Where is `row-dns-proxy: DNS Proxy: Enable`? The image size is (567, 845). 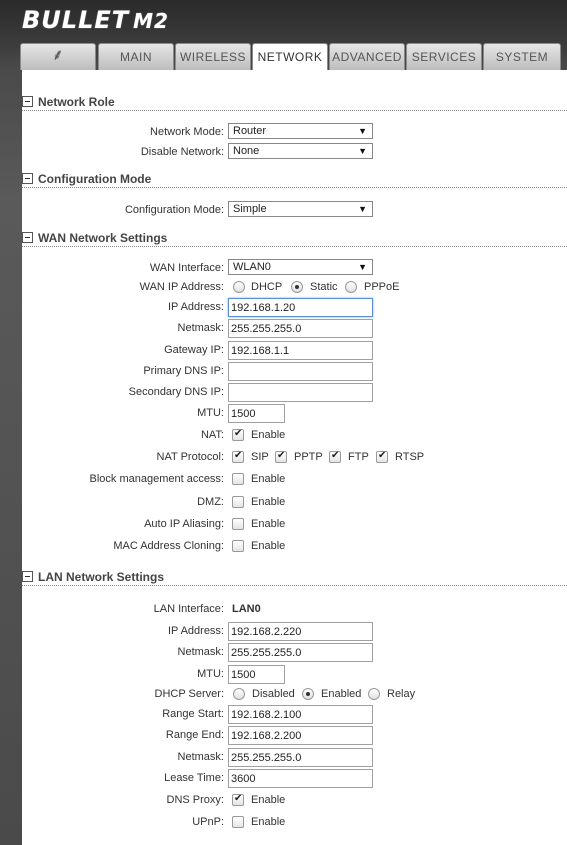
row-dns-proxy: DNS Proxy: Enable is located at coordinates (283, 801).